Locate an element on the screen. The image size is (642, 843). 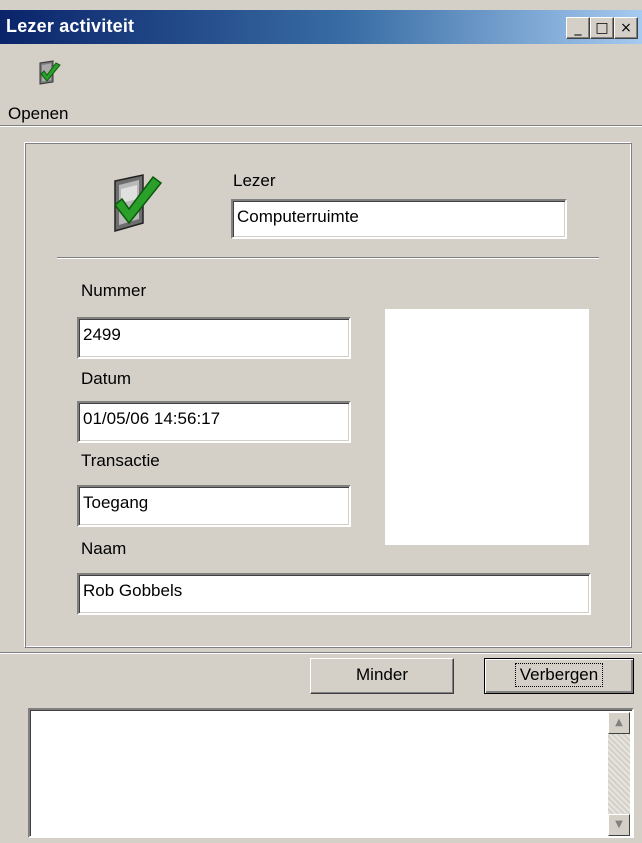
name-label: Naam is located at coordinates (104, 548).